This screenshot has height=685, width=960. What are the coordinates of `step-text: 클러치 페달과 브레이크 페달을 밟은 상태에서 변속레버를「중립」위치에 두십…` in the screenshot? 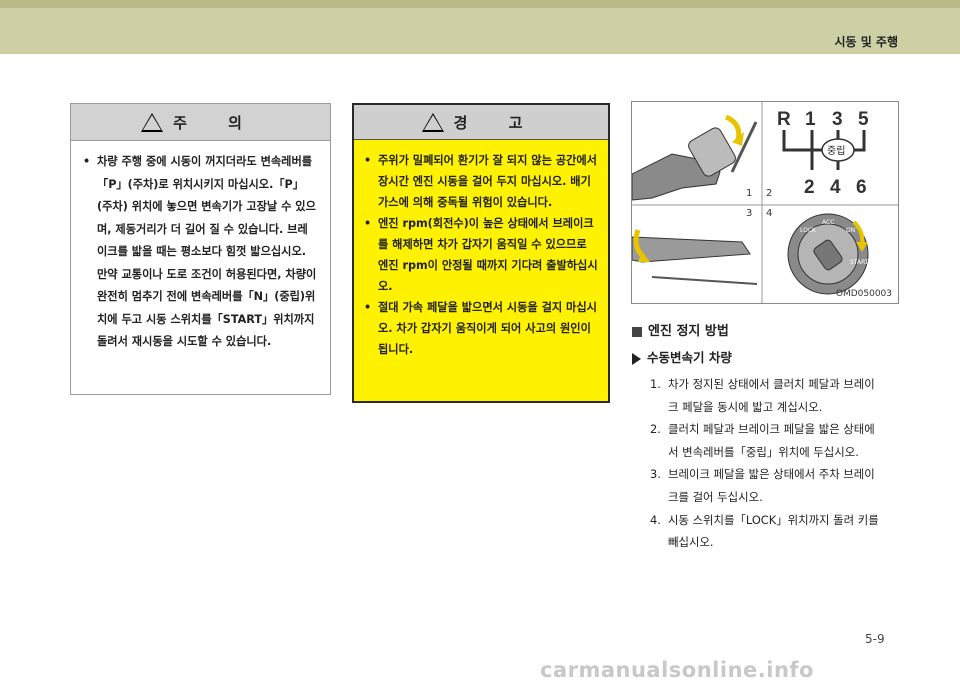 It's located at (771, 440).